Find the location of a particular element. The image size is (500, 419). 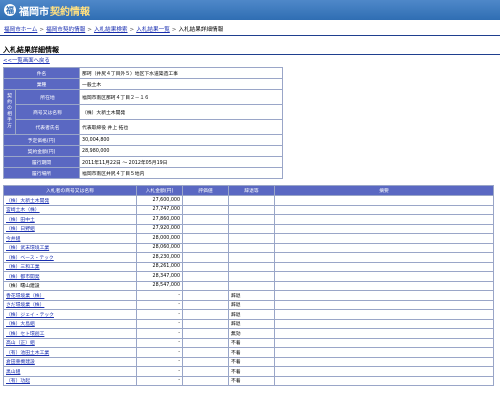

bidder-name: （株）田中土 is located at coordinates (70, 219).